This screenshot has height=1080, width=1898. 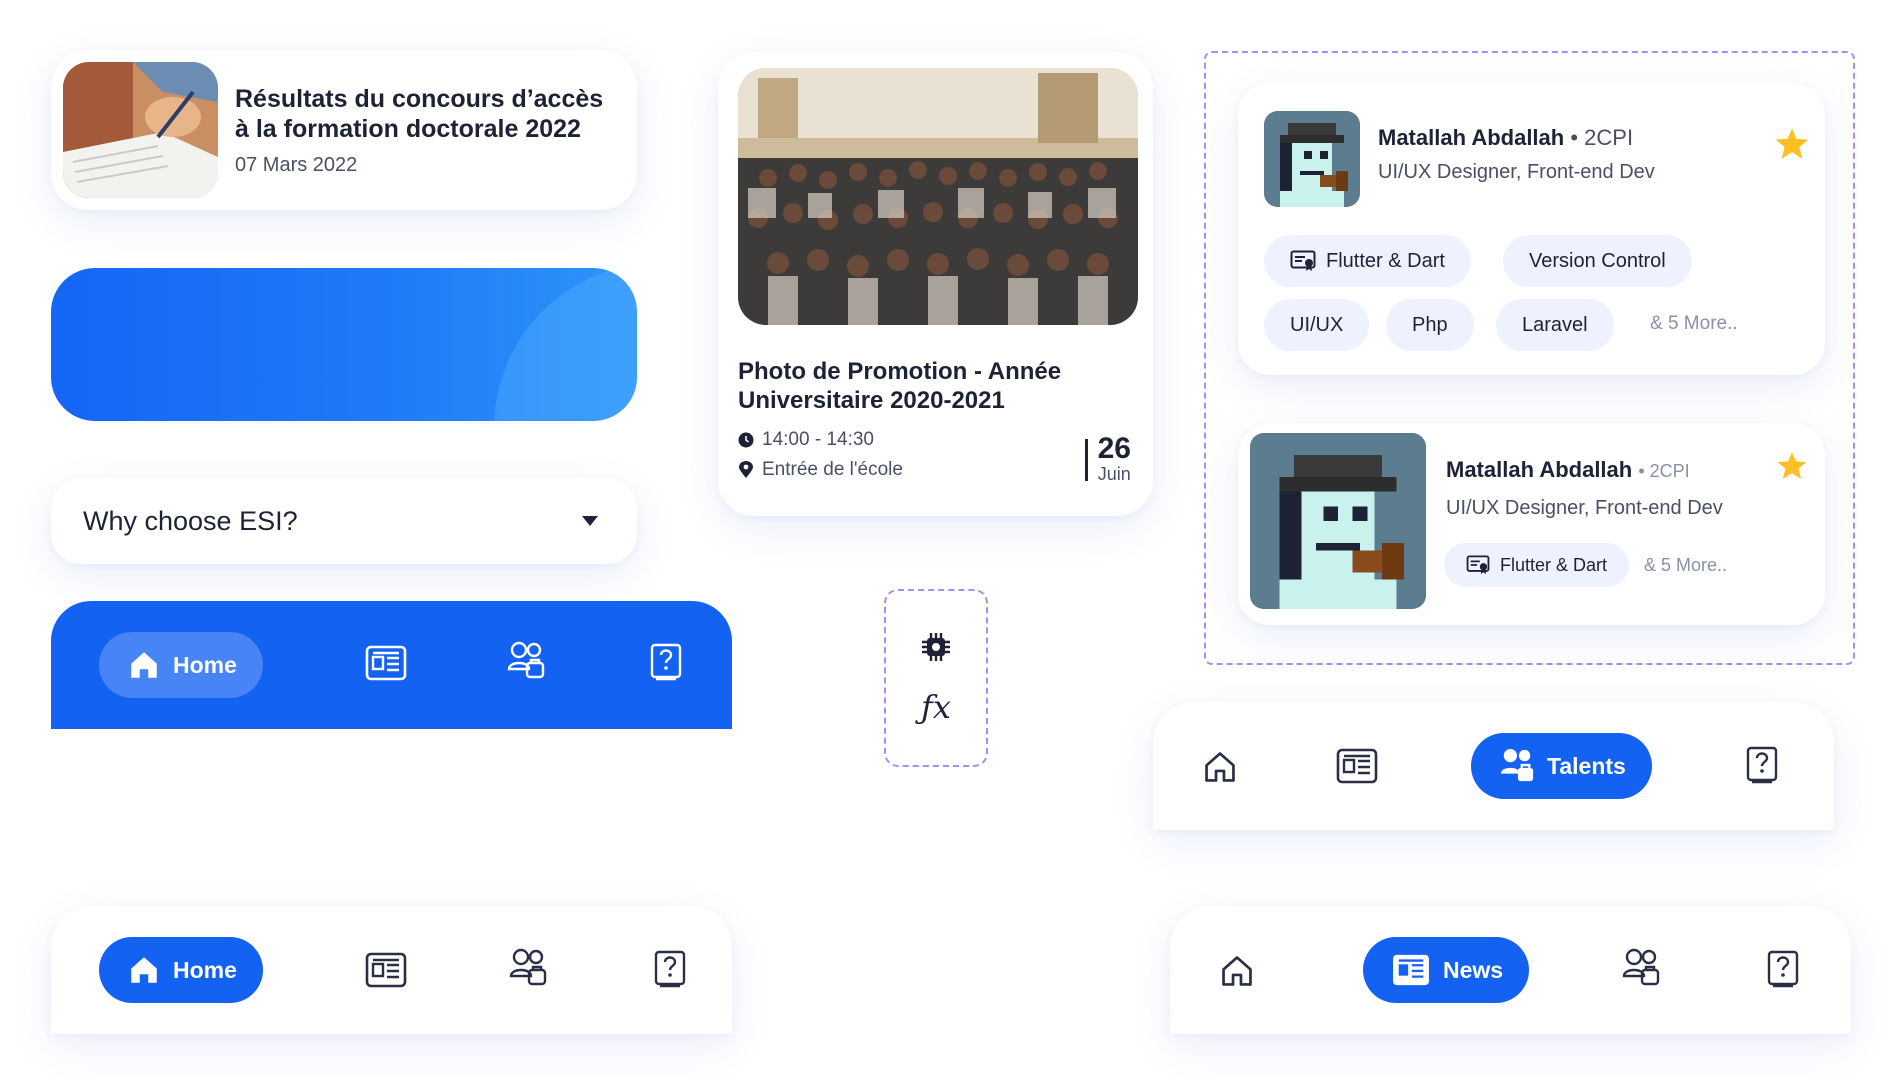 I want to click on nav-talents-label: Talents, so click(x=1586, y=765).